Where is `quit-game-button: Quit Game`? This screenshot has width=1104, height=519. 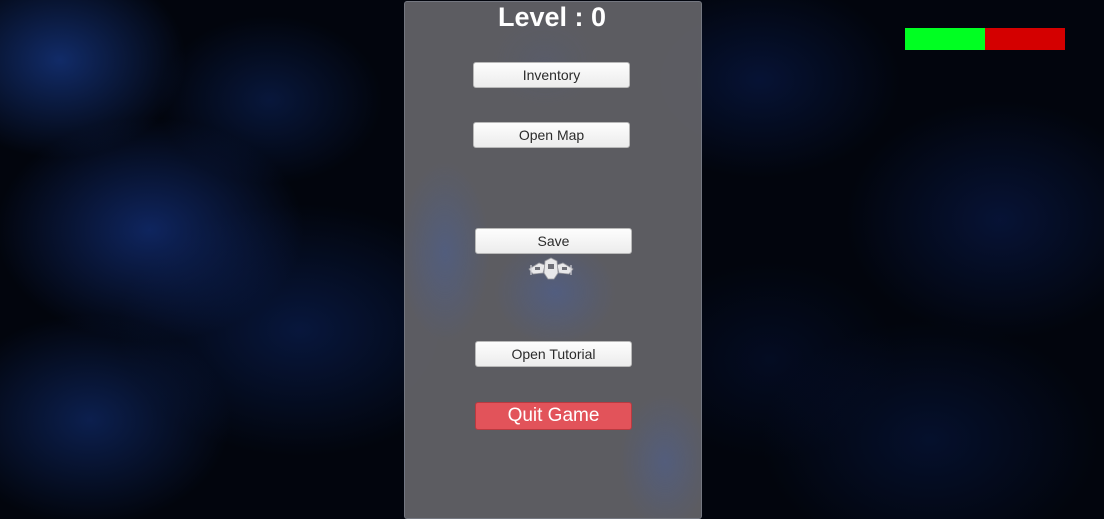 quit-game-button: Quit Game is located at coordinates (553, 416).